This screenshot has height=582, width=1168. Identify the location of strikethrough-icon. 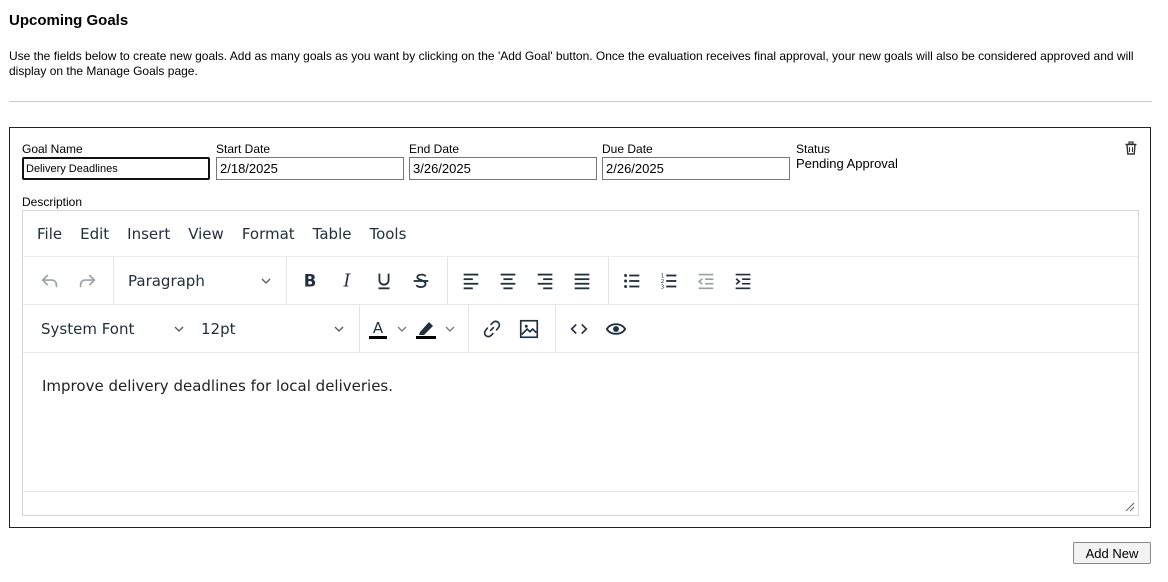
(421, 280).